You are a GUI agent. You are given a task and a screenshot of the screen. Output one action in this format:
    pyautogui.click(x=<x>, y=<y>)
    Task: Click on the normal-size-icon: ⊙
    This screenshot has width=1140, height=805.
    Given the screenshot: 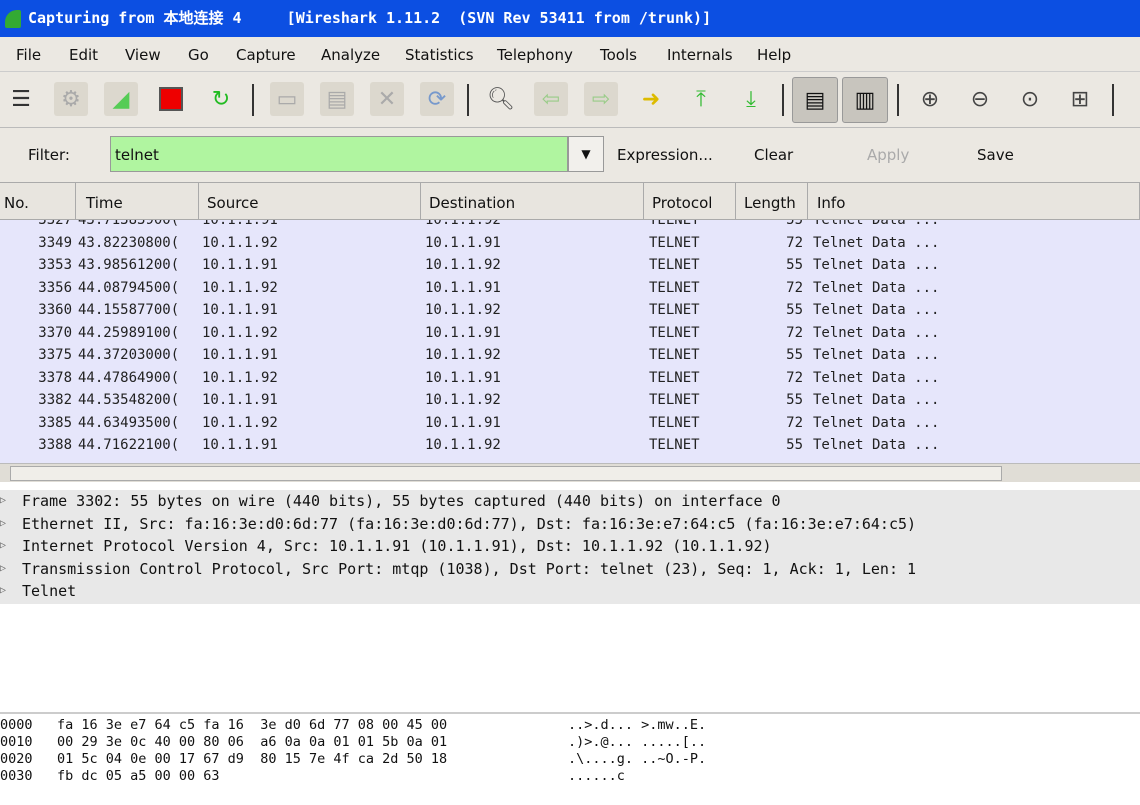 What is the action you would take?
    pyautogui.click(x=1030, y=99)
    